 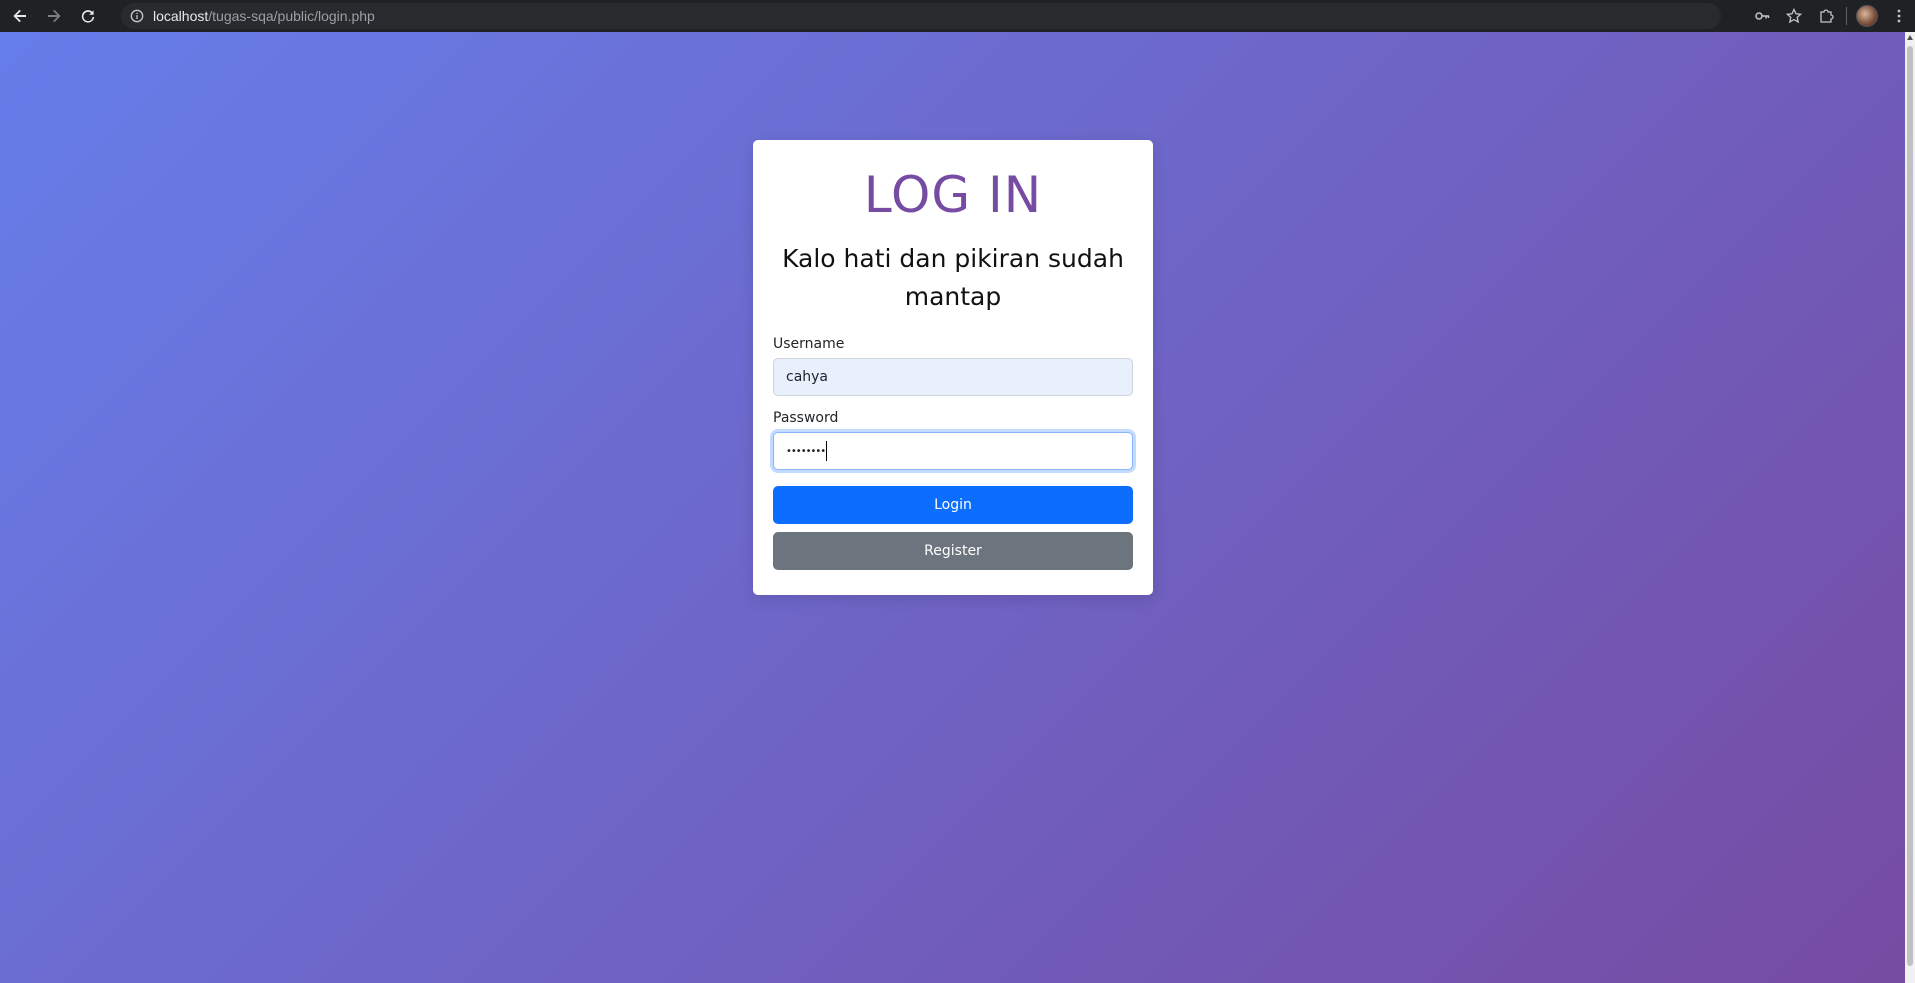 I want to click on profile-button, so click(x=1867, y=16).